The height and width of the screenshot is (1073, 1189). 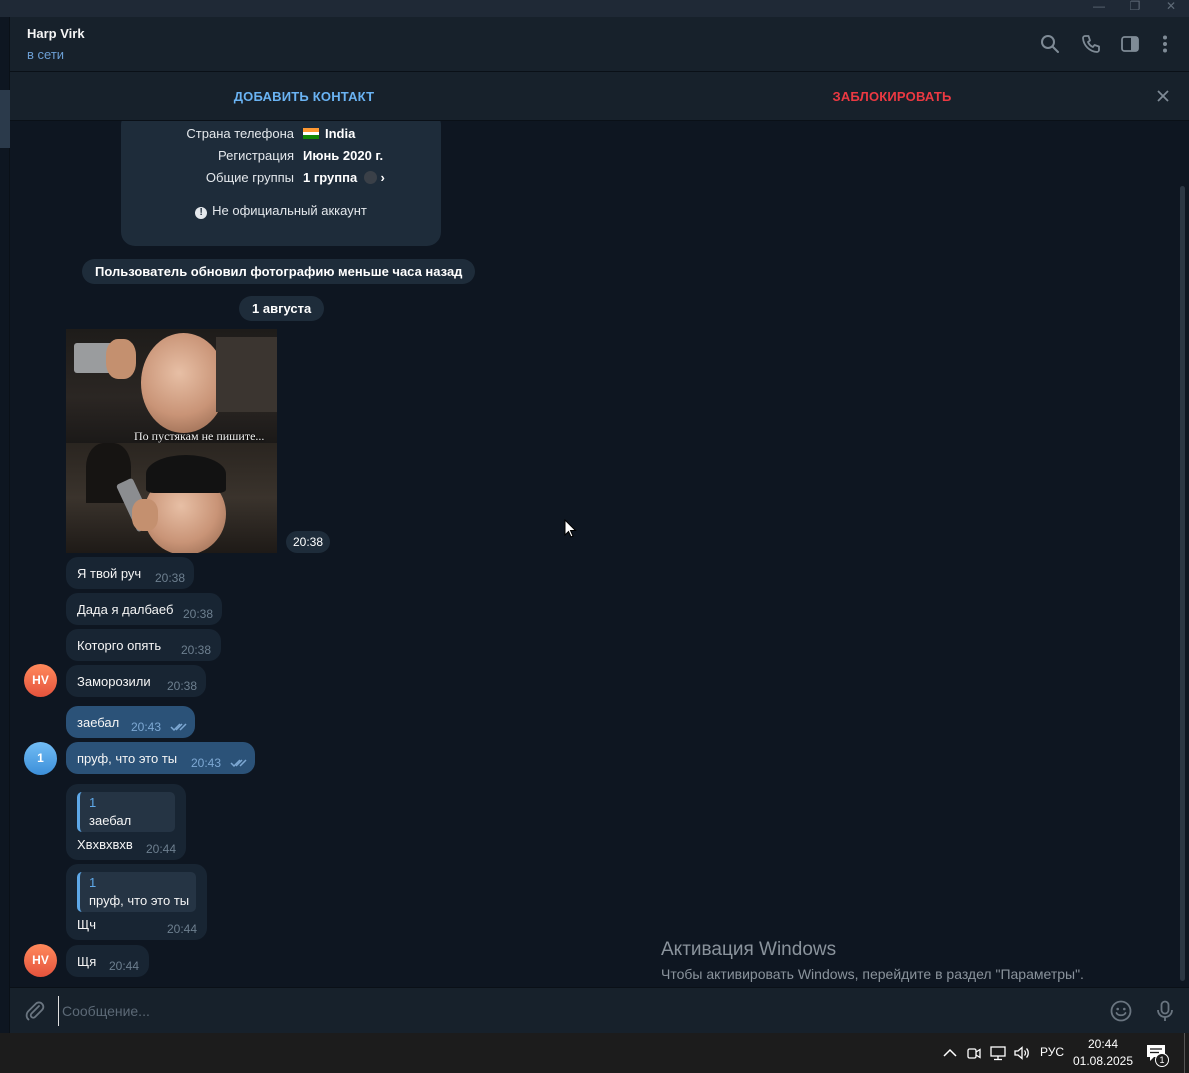 I want to click on network-icon, so click(x=998, y=1053).